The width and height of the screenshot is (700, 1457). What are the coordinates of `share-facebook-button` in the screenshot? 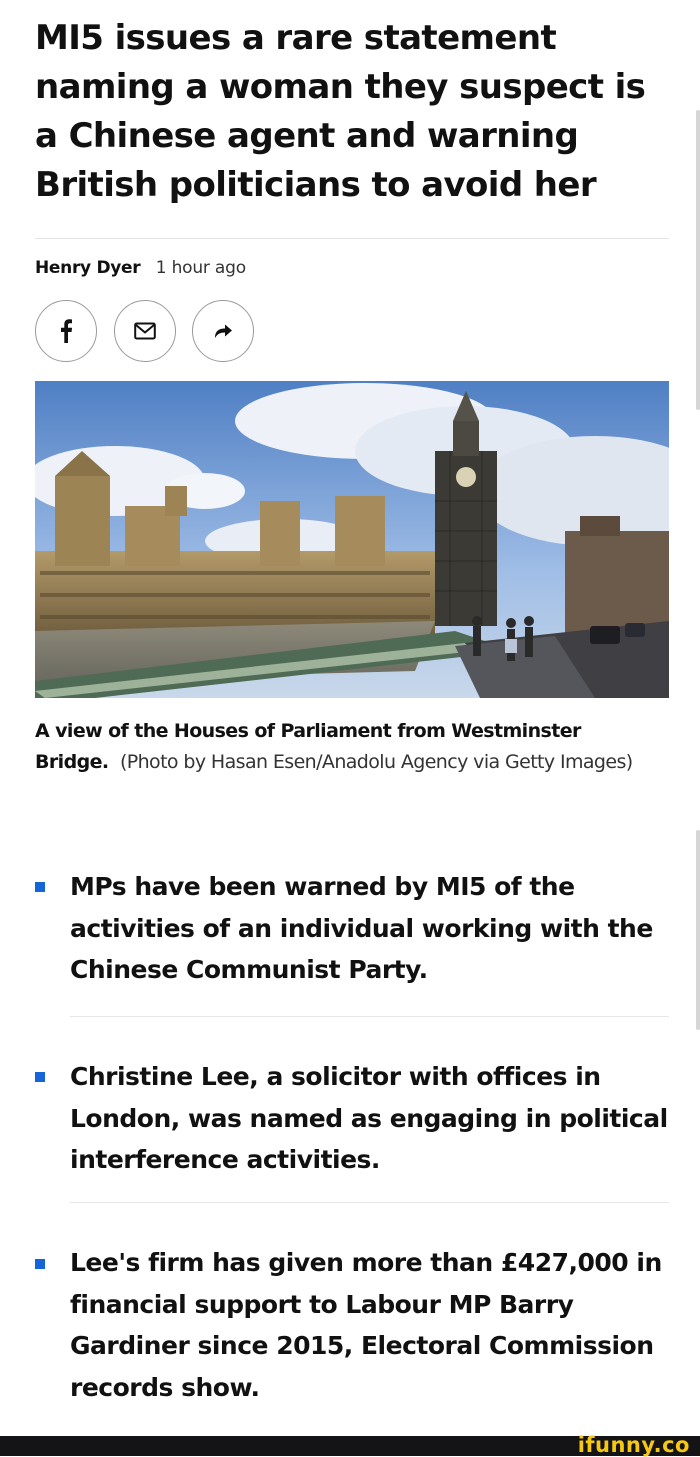 It's located at (66, 331).